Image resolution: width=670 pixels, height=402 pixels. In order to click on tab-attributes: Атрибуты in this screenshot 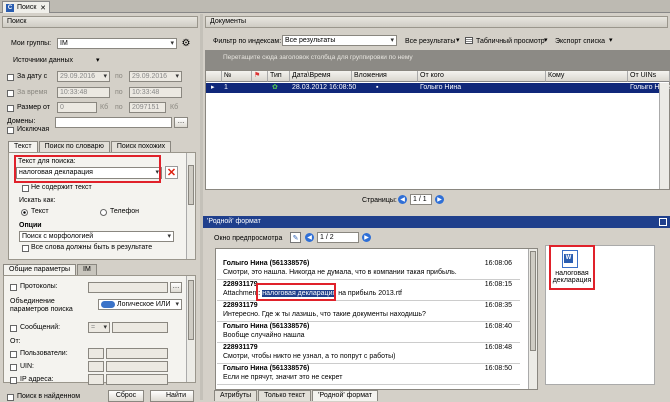, I will do `click(236, 395)`.